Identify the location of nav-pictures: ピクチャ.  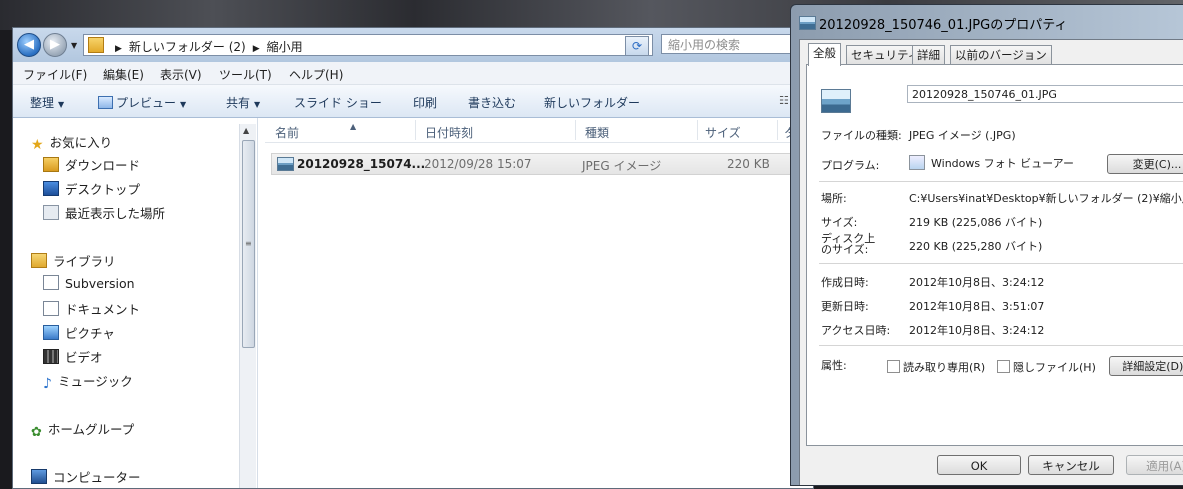
(79, 332).